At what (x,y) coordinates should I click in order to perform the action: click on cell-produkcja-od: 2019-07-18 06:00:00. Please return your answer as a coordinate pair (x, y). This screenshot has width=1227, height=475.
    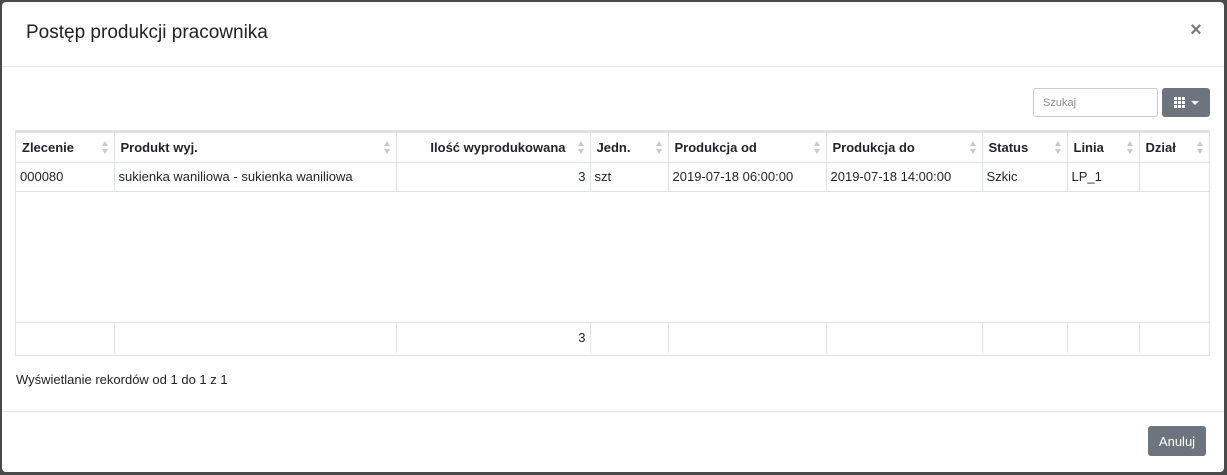
    Looking at the image, I should click on (747, 177).